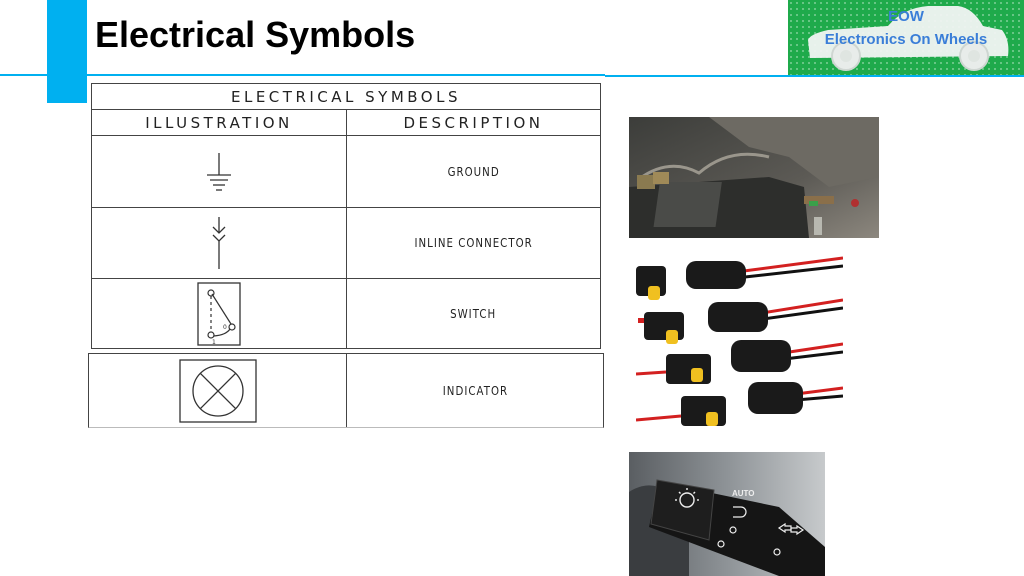  I want to click on eow-logo: EOW Electronics On Wheels, so click(906, 37).